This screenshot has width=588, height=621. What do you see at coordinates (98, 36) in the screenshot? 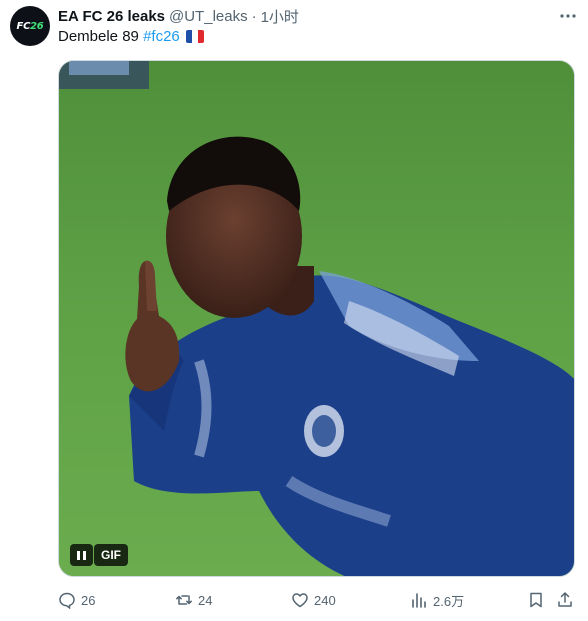
I see `tweet-body: Dembele 89` at bounding box center [98, 36].